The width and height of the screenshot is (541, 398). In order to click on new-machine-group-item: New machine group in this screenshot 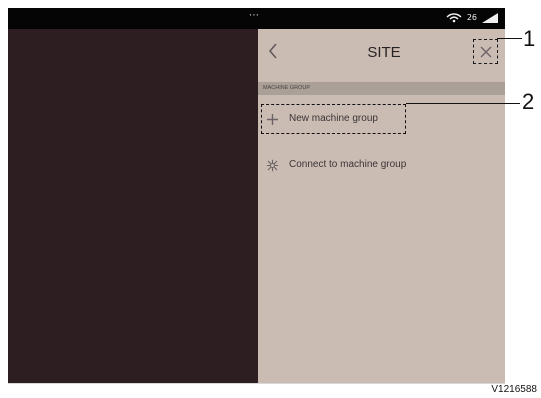, I will do `click(322, 119)`.